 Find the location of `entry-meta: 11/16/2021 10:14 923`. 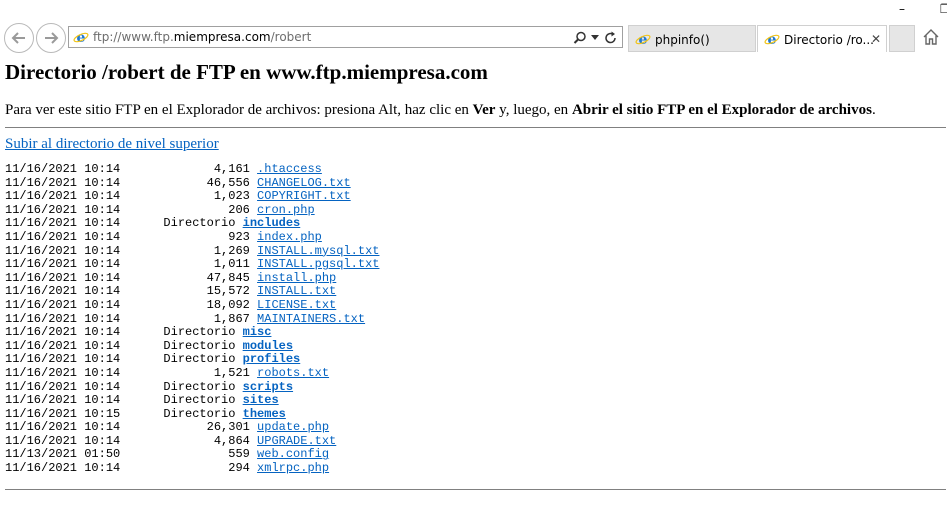

entry-meta: 11/16/2021 10:14 923 is located at coordinates (131, 236).